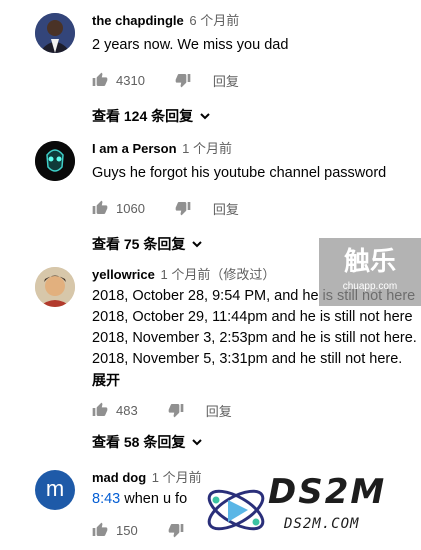  I want to click on ds2m-watermark: DS2M DS2M.COM, so click(309, 507).